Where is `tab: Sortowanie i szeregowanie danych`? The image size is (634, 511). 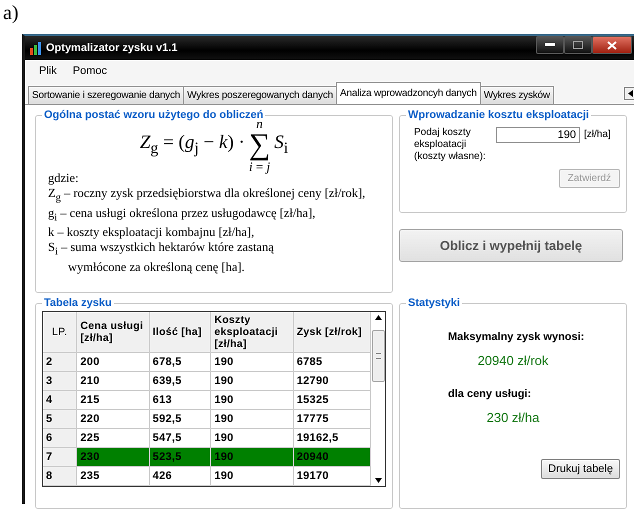 tab: Sortowanie i szeregowanie danych is located at coordinates (106, 95).